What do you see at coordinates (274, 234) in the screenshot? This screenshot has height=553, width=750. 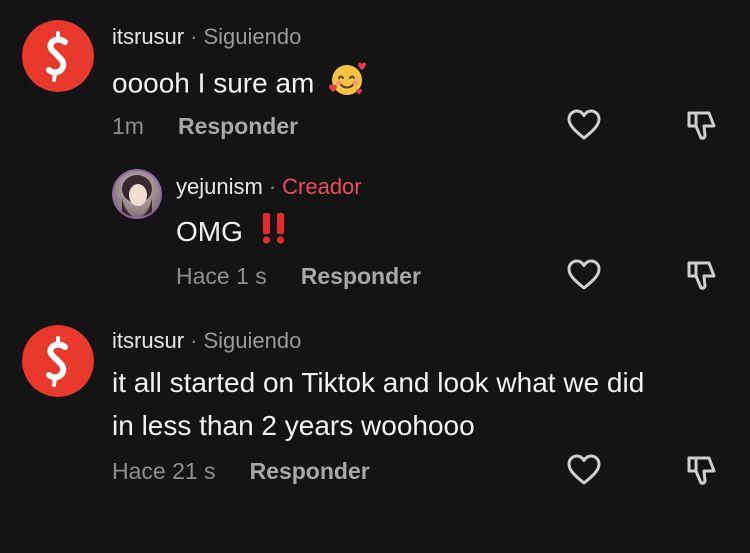 I see `double-exclamation-mark-emoji-icon` at bounding box center [274, 234].